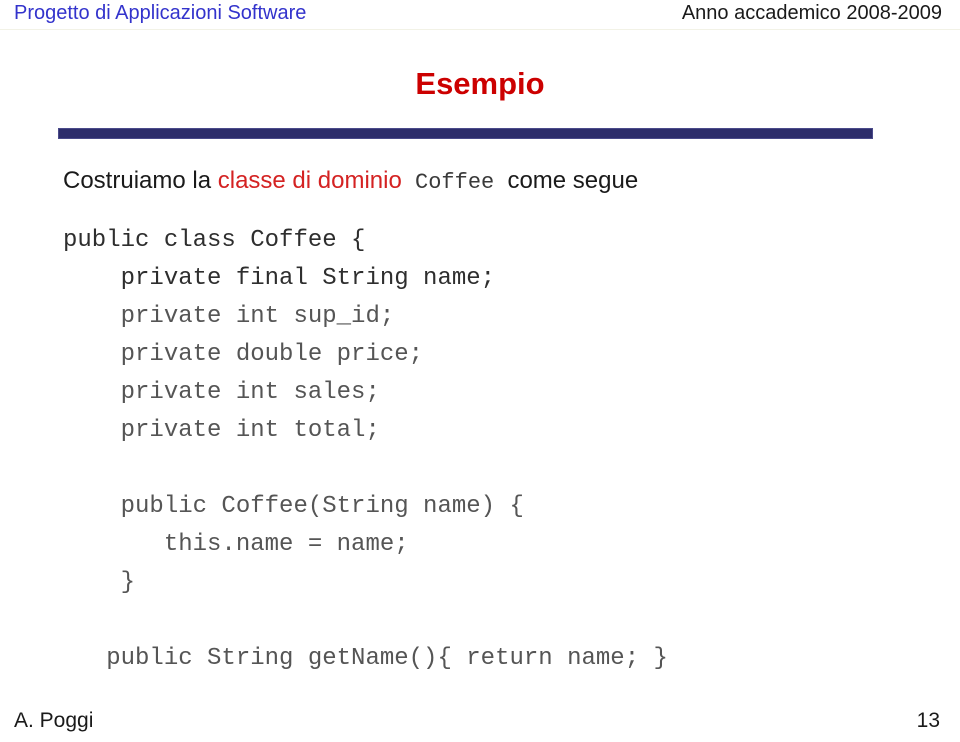  I want to click on code-line: private double price;, so click(243, 354).